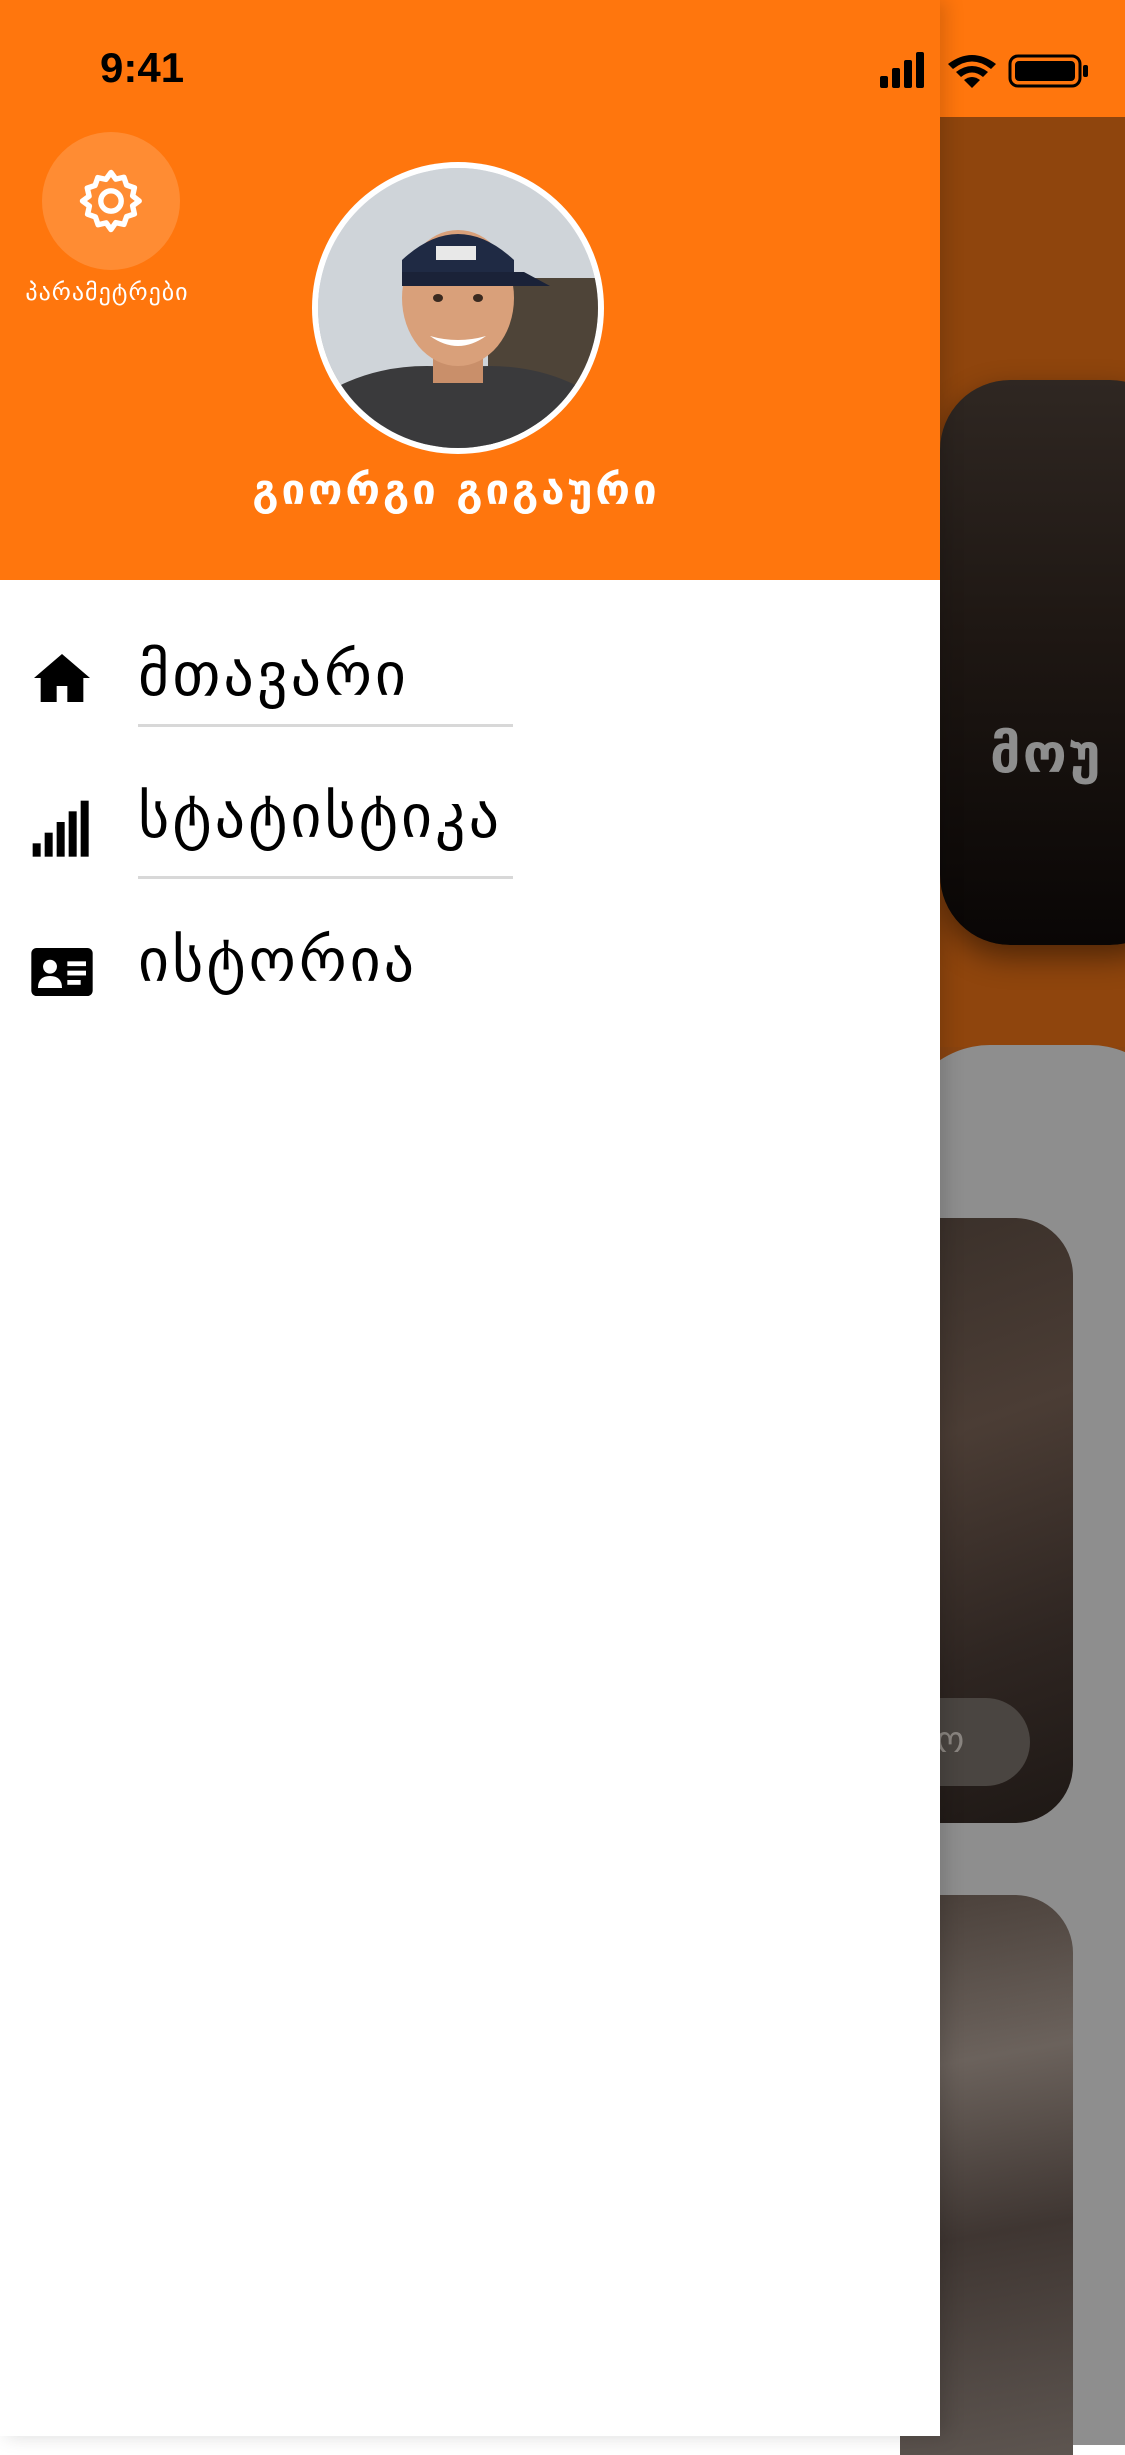  What do you see at coordinates (62, 678) in the screenshot?
I see `home-icon` at bounding box center [62, 678].